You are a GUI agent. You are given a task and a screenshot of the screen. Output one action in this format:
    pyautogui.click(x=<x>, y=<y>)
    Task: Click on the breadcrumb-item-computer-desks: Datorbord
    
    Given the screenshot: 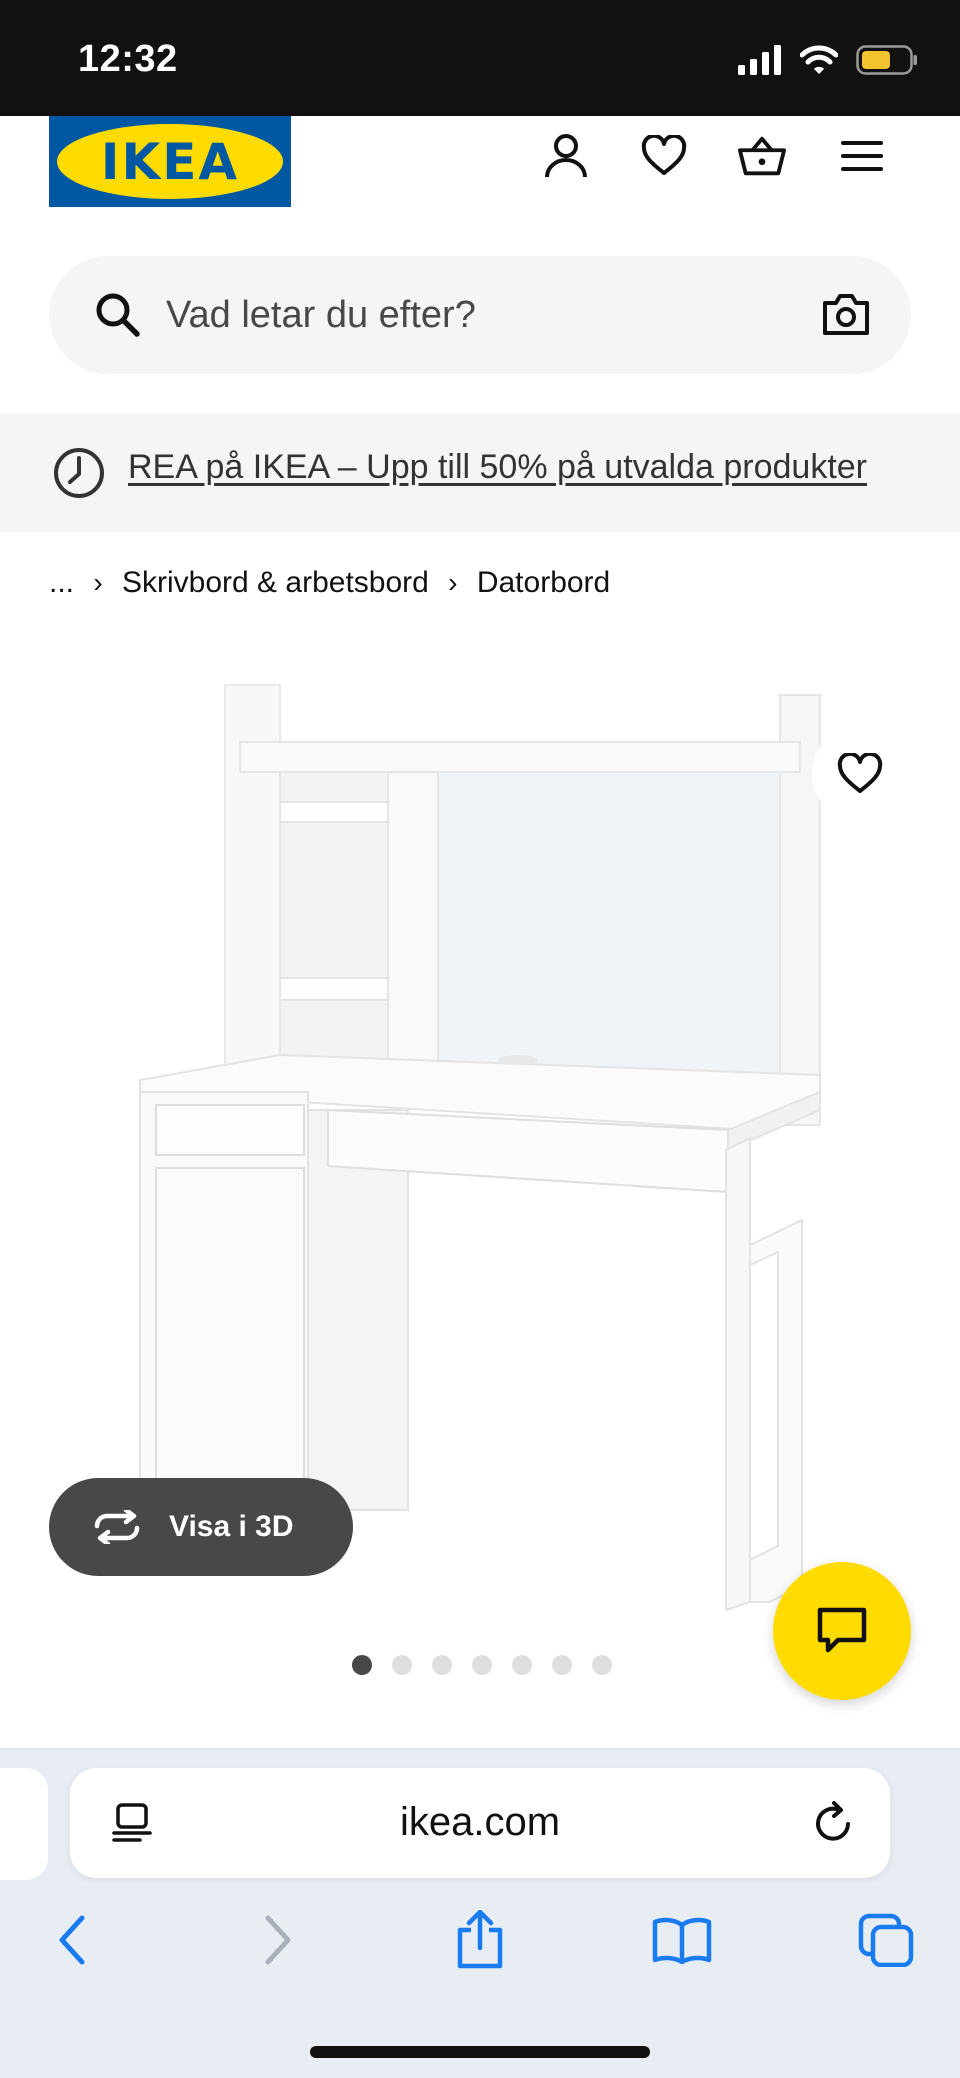 What is the action you would take?
    pyautogui.click(x=543, y=583)
    